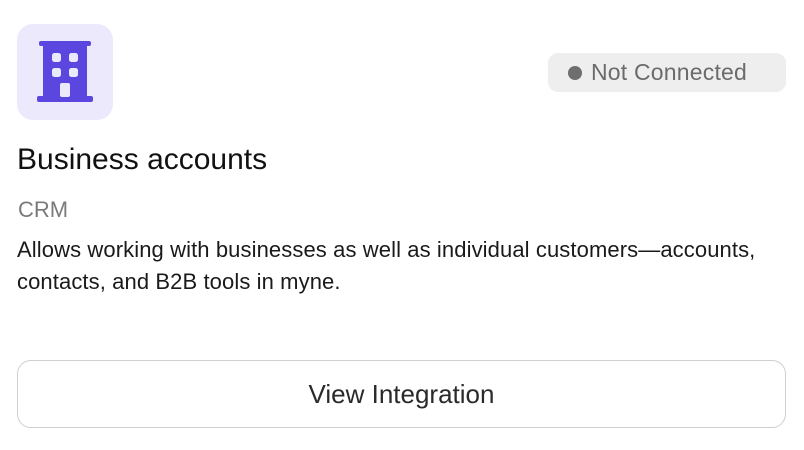 Image resolution: width=804 pixels, height=450 pixels. I want to click on status-badge: Not Connected, so click(667, 72).